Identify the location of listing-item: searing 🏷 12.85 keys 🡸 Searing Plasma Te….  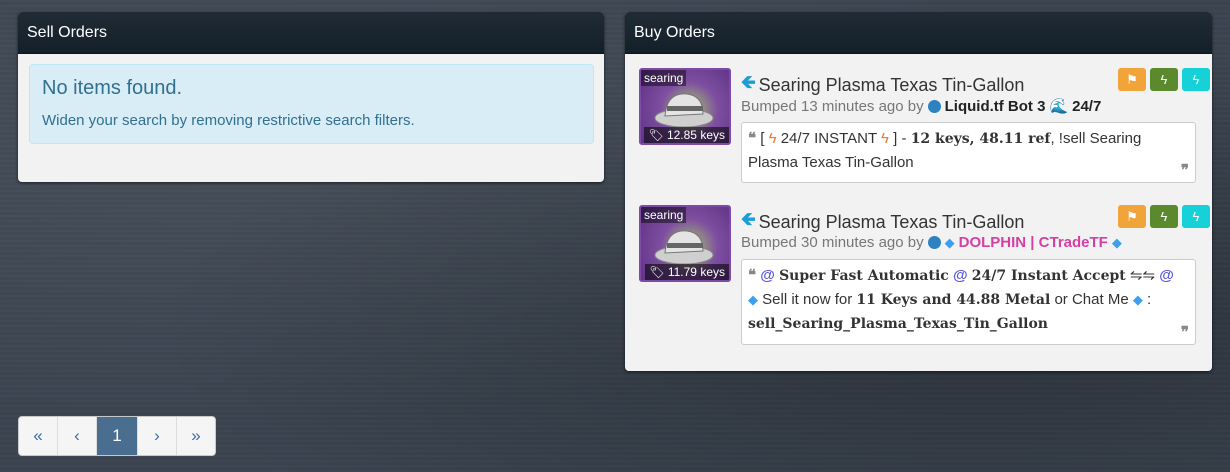
(924, 131).